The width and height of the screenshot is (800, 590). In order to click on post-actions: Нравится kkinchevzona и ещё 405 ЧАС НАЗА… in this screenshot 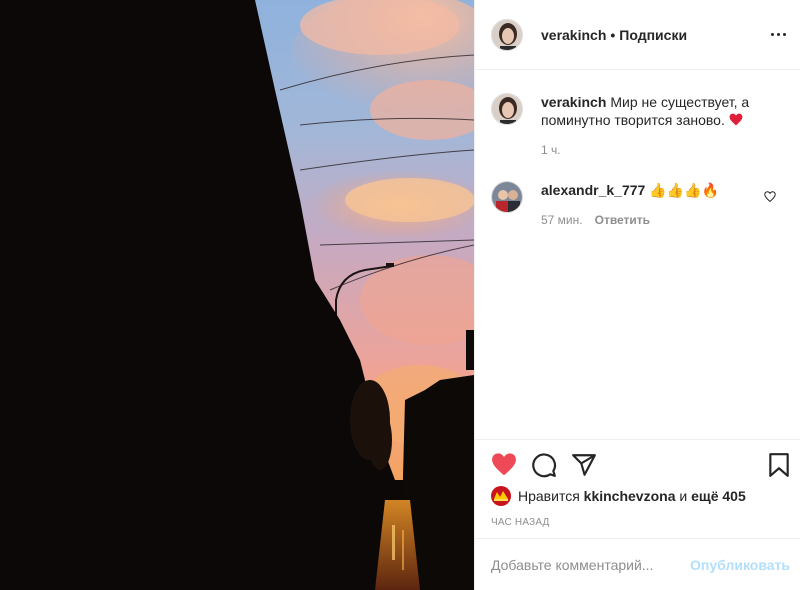, I will do `click(637, 514)`.